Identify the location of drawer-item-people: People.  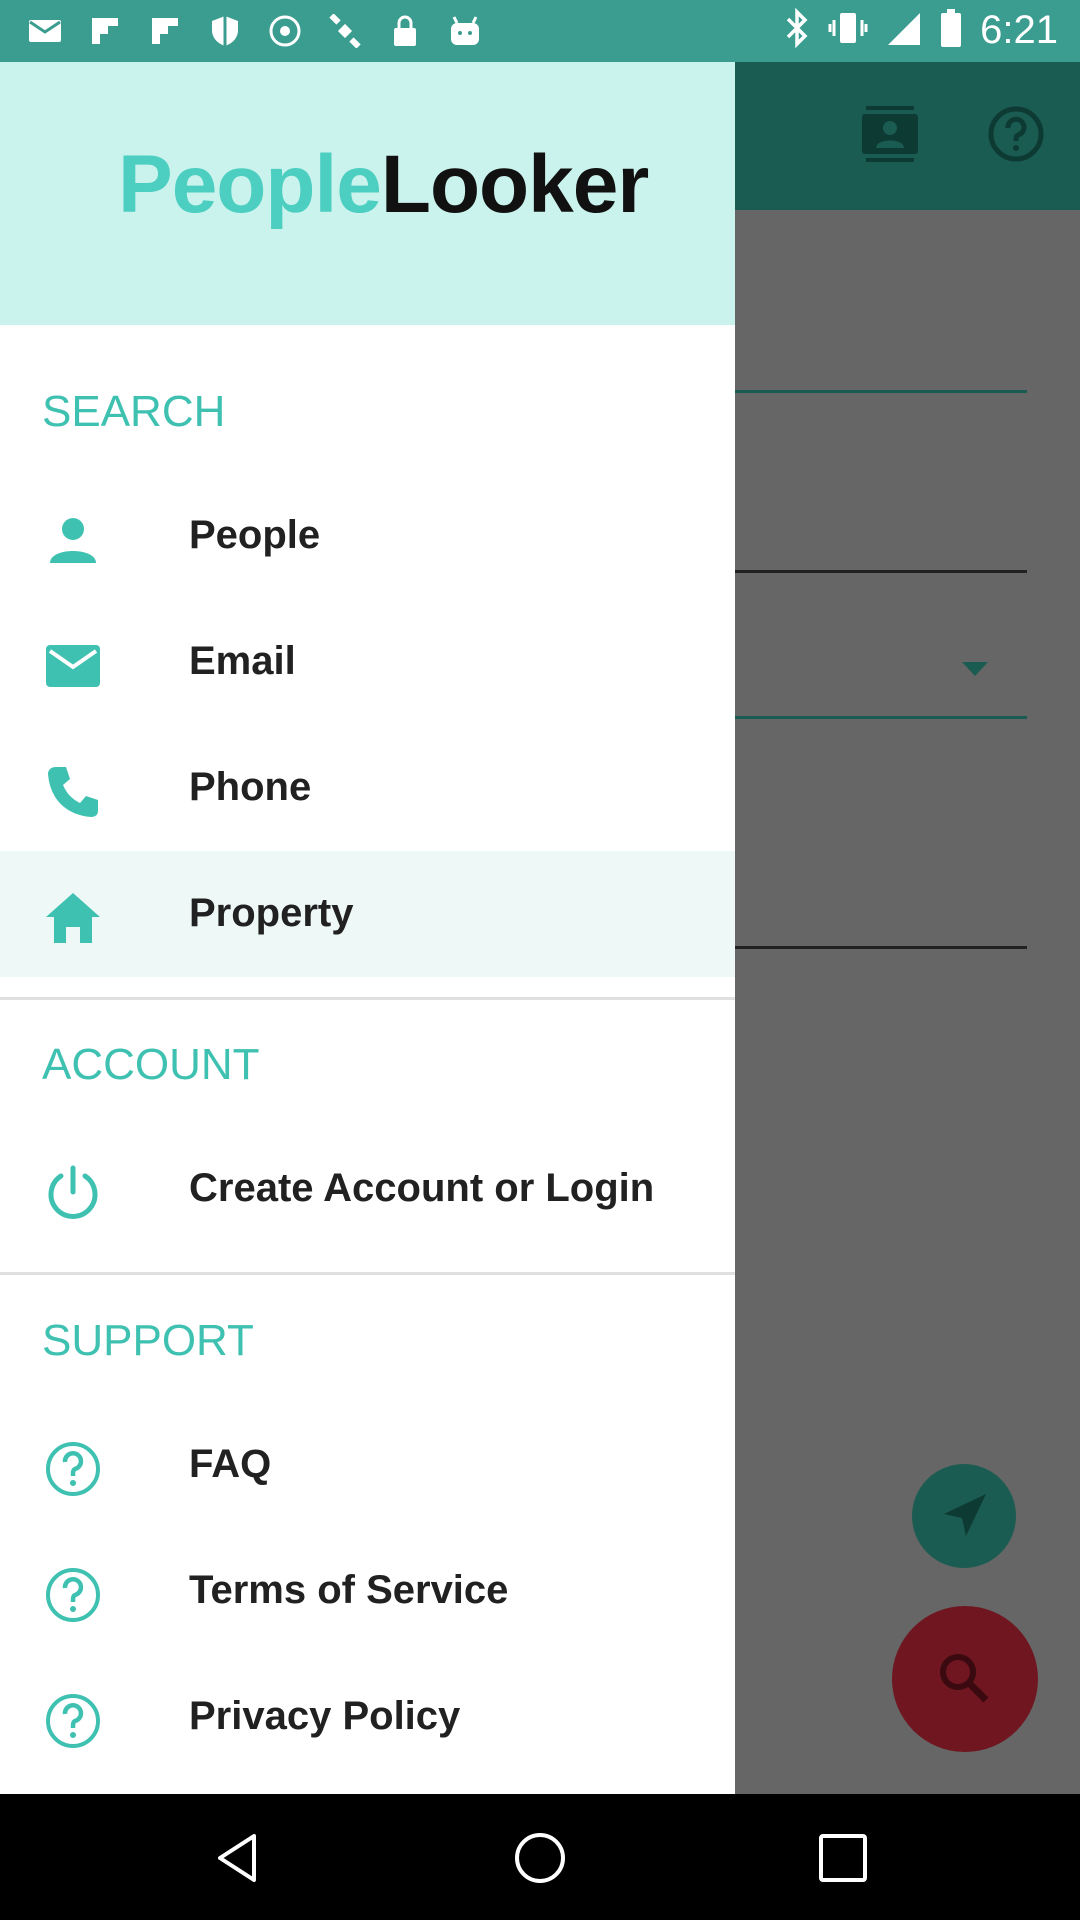
(367, 536).